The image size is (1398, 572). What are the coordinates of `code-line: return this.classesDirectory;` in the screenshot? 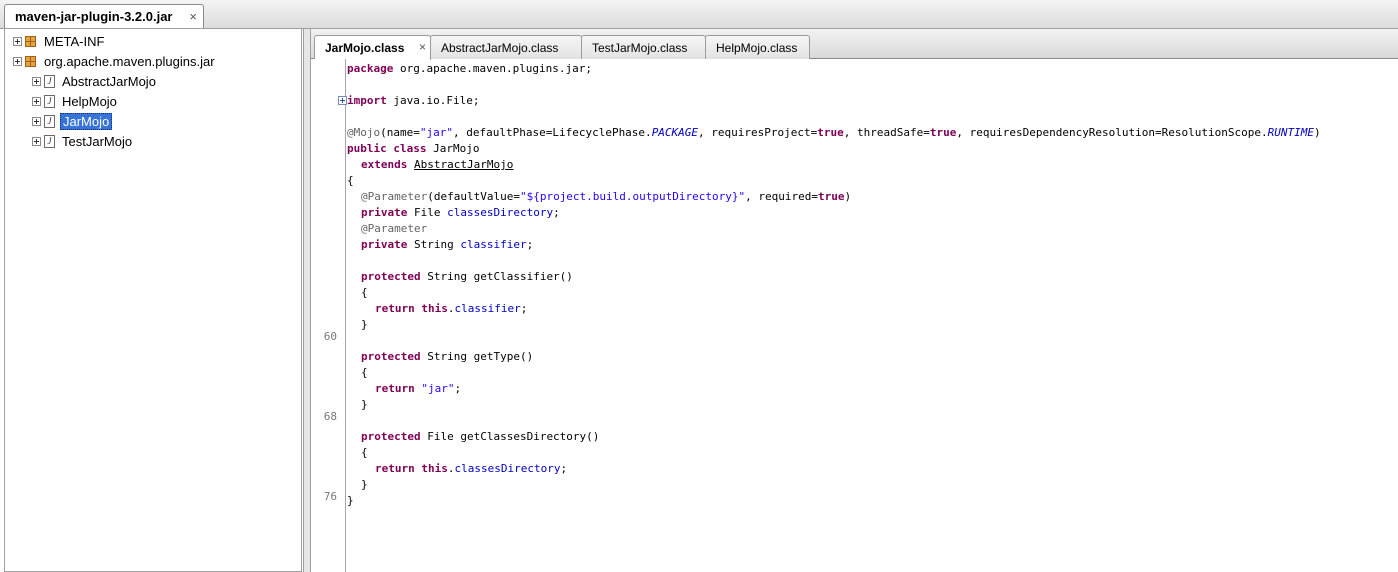 It's located at (471, 468).